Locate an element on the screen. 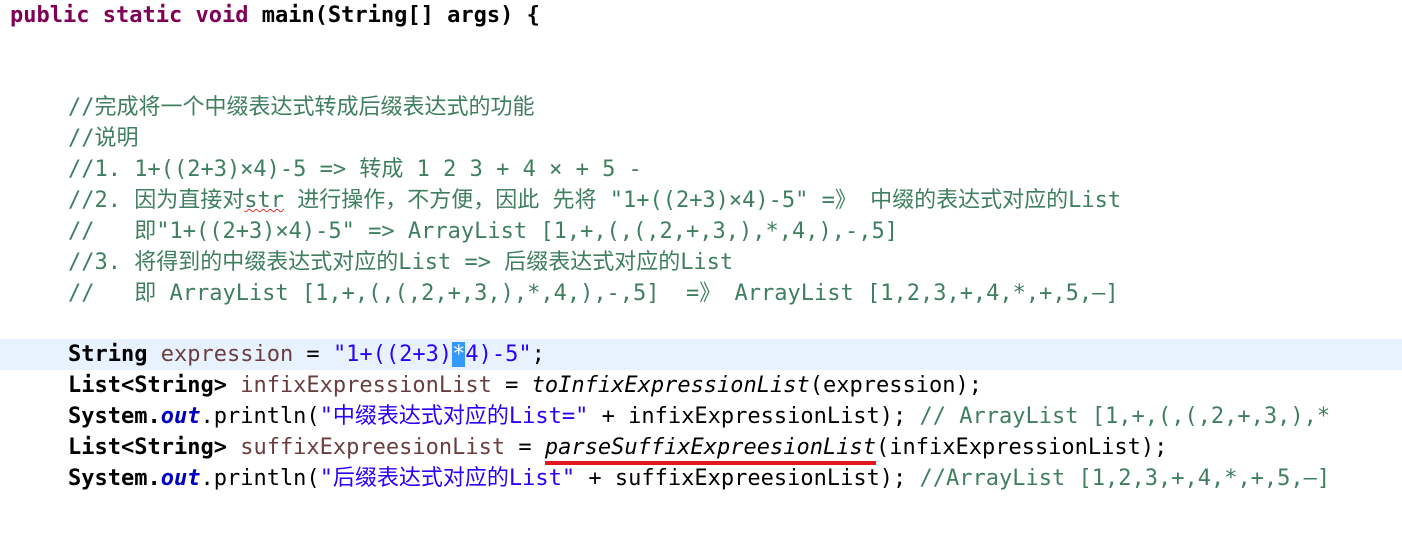 The height and width of the screenshot is (556, 1402). variable-suffix-list: suffixExpreesionList is located at coordinates (373, 447).